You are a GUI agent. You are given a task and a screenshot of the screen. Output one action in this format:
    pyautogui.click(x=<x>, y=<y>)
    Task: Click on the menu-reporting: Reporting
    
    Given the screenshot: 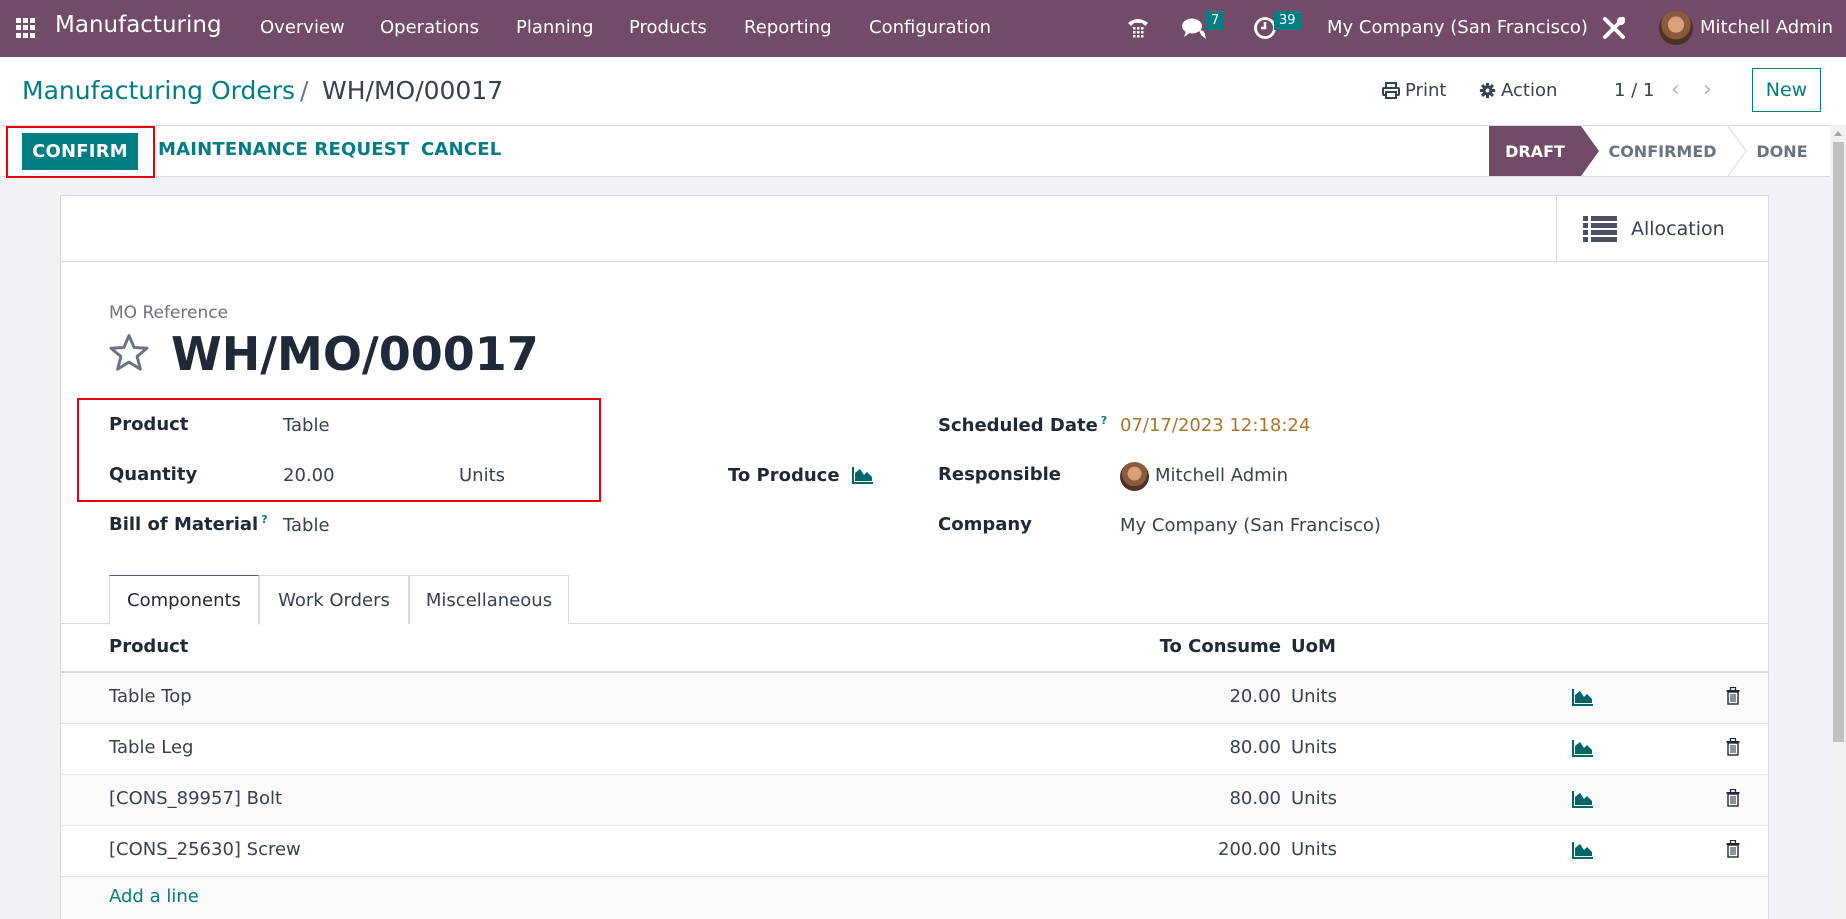 What is the action you would take?
    pyautogui.click(x=788, y=27)
    